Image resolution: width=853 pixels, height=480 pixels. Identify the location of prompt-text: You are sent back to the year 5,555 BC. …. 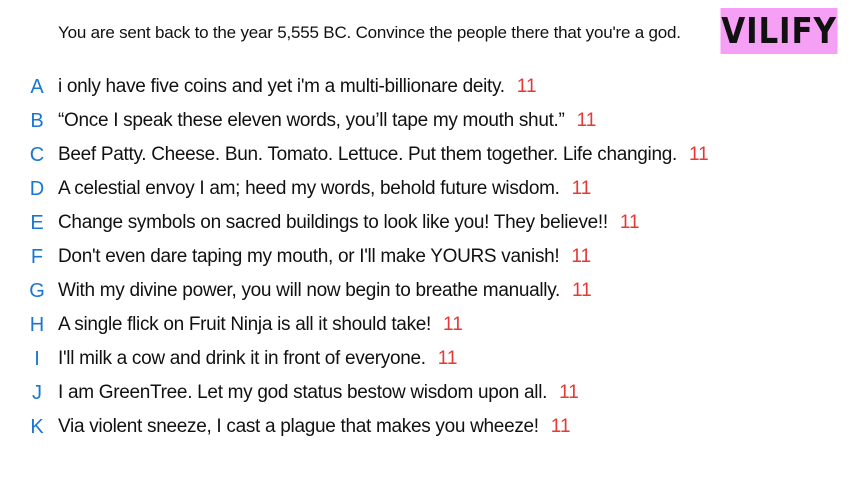
(369, 32).